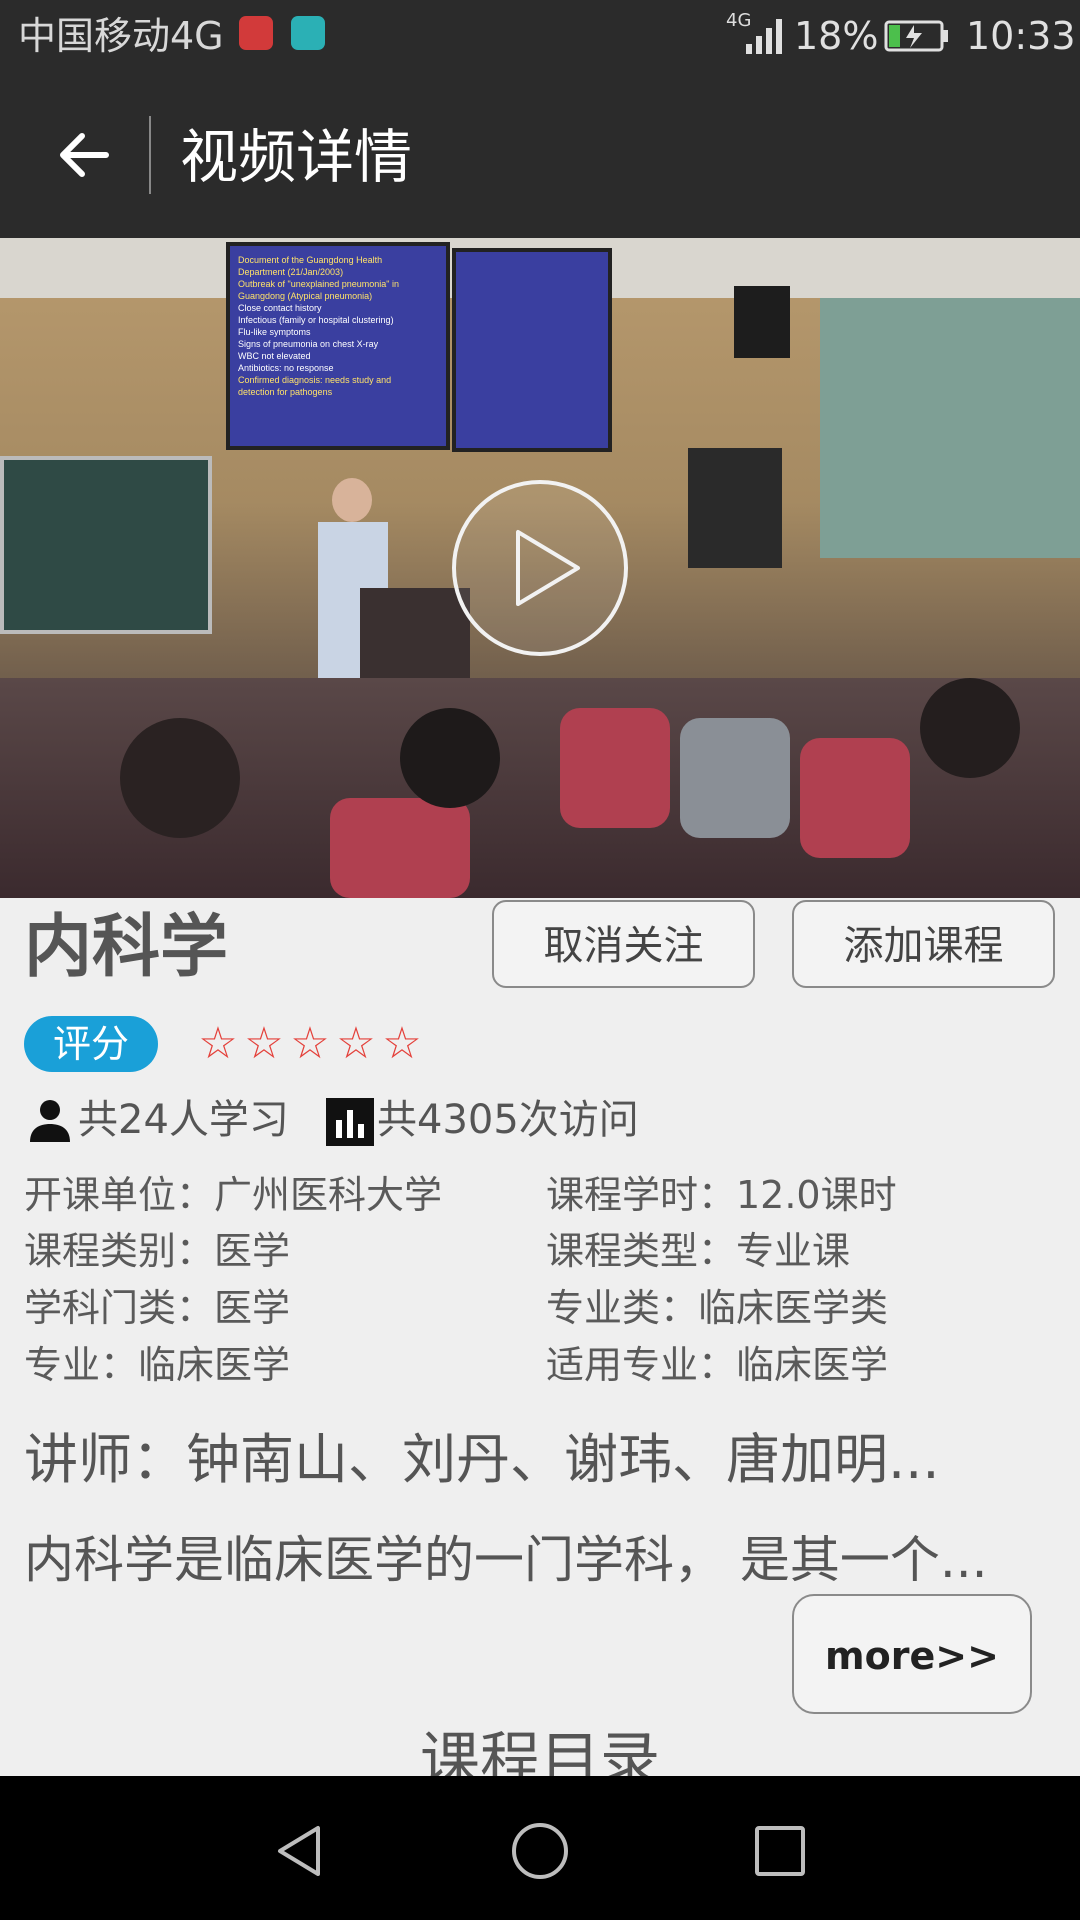  What do you see at coordinates (836, 36) in the screenshot?
I see `battery-percent: 18%` at bounding box center [836, 36].